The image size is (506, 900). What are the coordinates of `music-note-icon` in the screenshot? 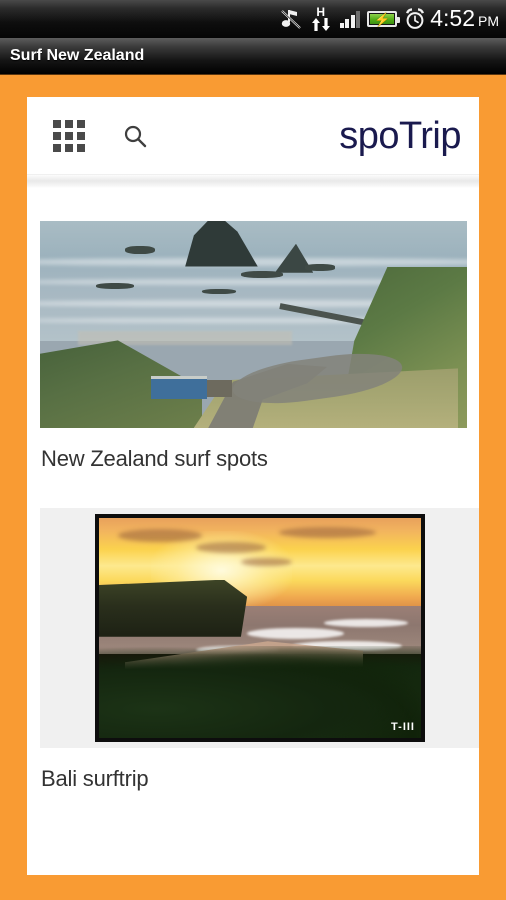 It's located at (291, 19).